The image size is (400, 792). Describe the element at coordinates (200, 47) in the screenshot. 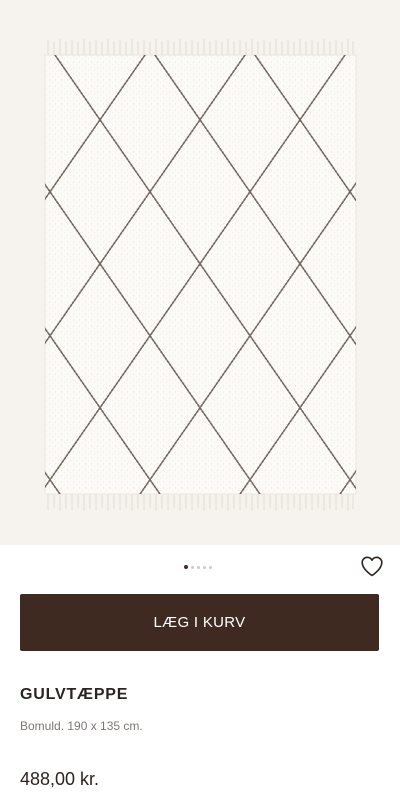

I see `rug-fringe-top` at that location.